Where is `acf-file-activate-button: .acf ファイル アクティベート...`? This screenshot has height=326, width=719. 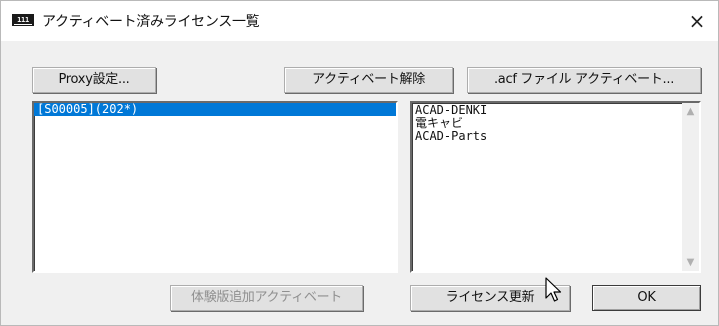
acf-file-activate-button: .acf ファイル アクティベート... is located at coordinates (584, 80).